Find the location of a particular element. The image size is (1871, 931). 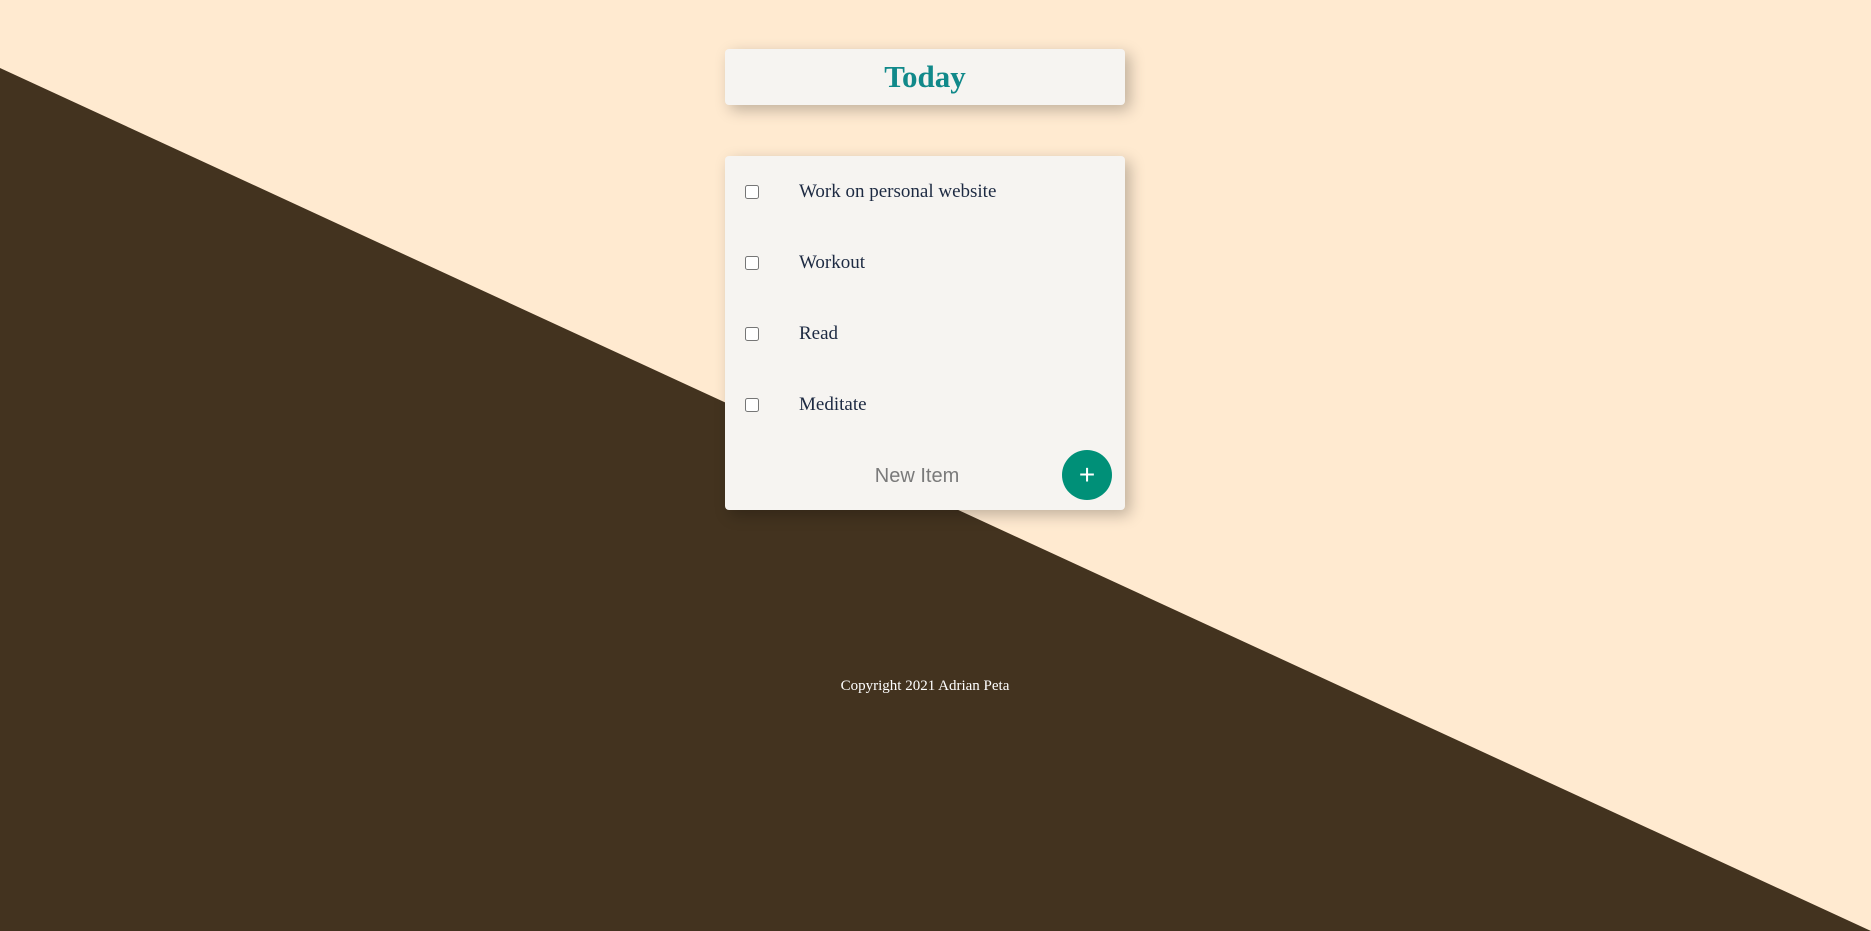

page-title: Today is located at coordinates (925, 76).